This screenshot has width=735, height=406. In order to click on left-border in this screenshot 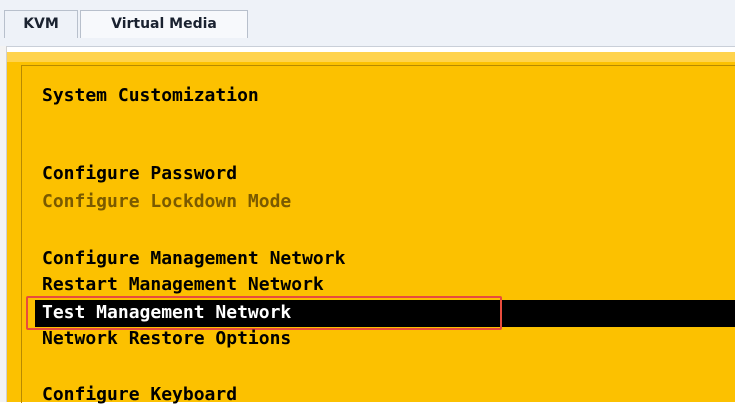, I will do `click(3, 224)`.